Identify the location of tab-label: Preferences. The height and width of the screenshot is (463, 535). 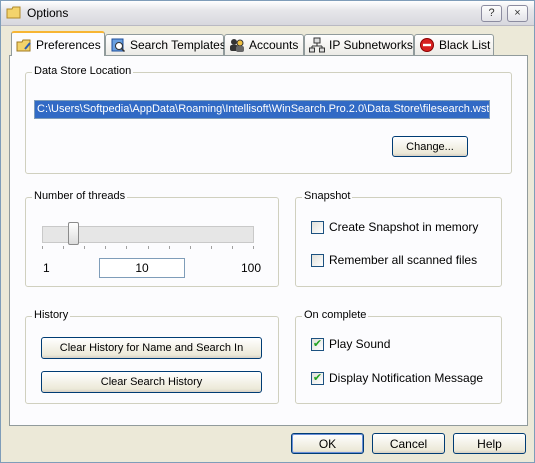
(68, 44).